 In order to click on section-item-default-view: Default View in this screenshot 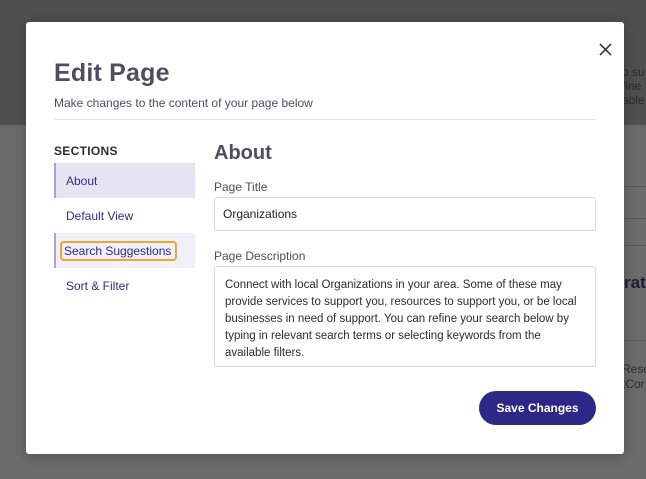, I will do `click(124, 215)`.